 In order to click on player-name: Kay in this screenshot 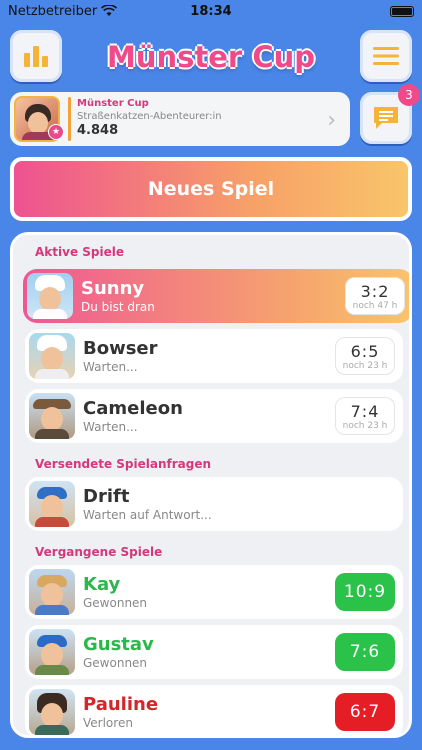, I will do `click(102, 584)`.